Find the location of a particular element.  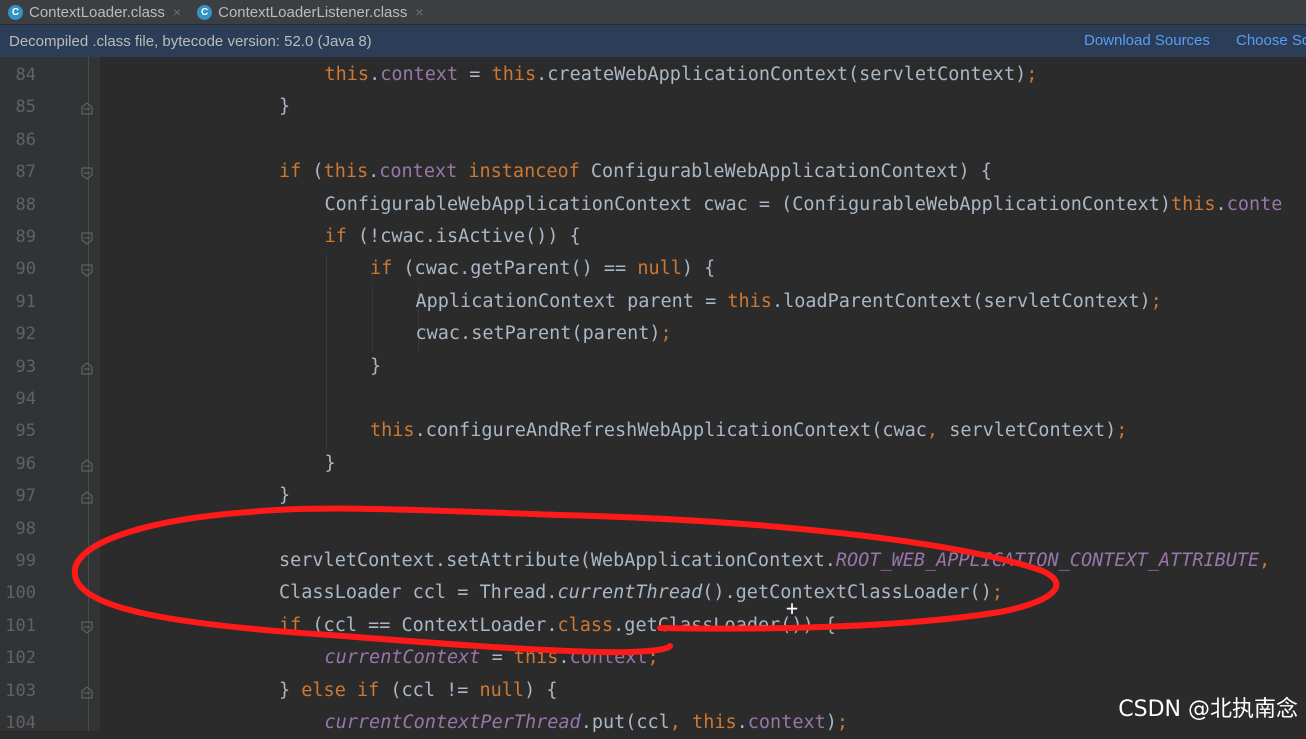

tab-label: ContextLoader.class is located at coordinates (97, 12).